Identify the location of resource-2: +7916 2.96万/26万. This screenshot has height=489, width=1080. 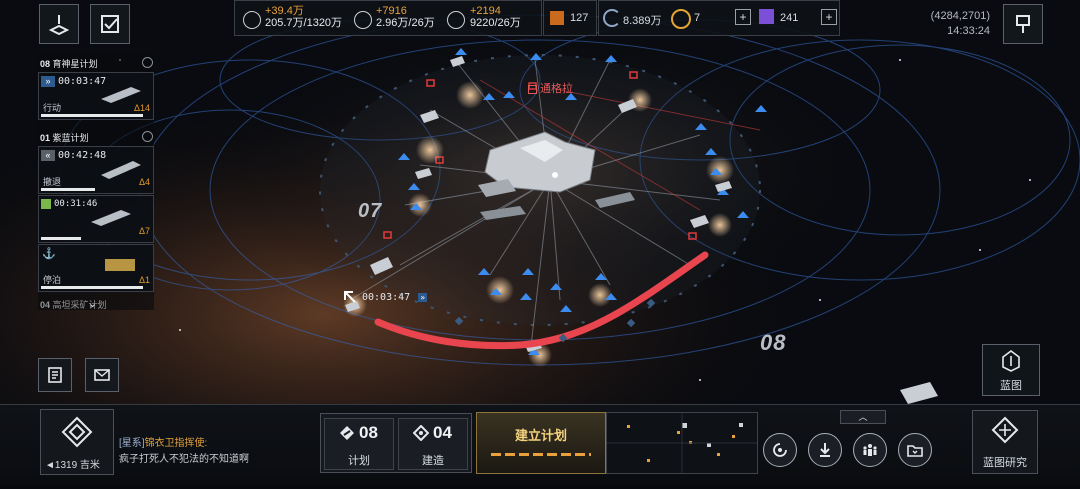
(405, 17).